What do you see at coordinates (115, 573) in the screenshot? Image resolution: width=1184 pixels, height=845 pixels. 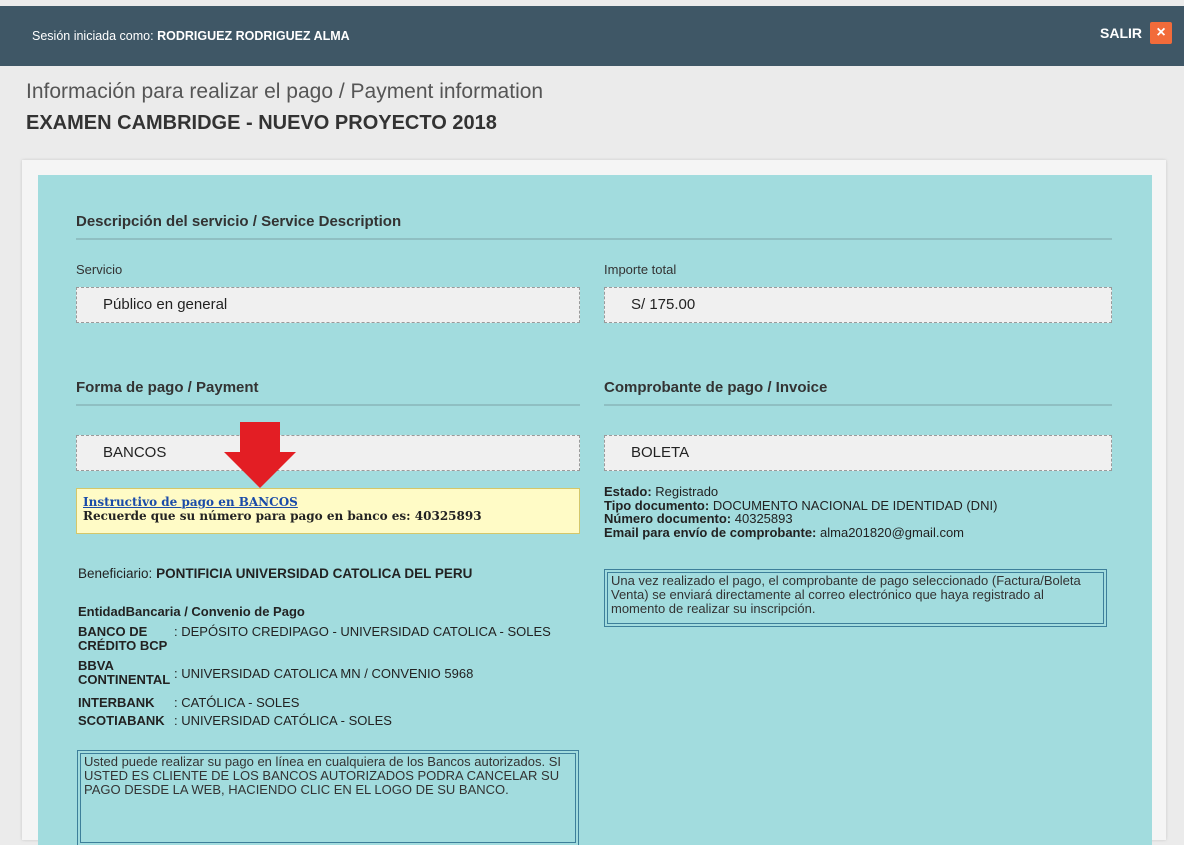 I see `beneficiario-label: Beneficiario:` at bounding box center [115, 573].